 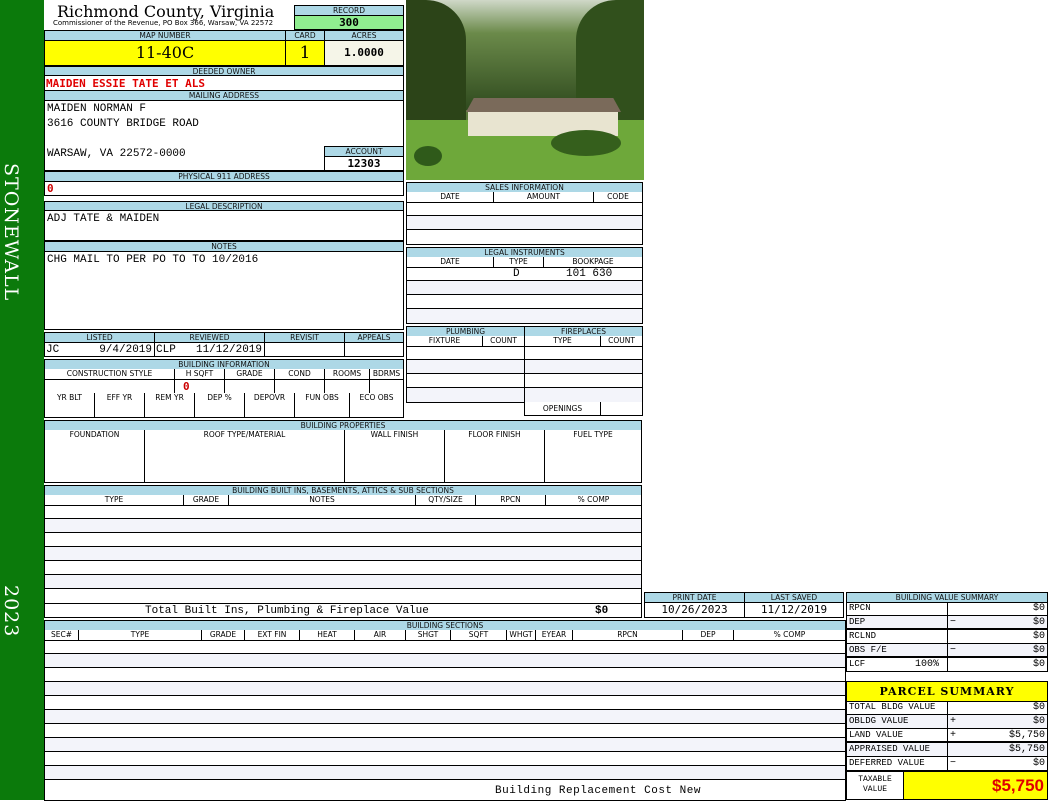 I want to click on fireplaces-rows, so click(x=583, y=374).